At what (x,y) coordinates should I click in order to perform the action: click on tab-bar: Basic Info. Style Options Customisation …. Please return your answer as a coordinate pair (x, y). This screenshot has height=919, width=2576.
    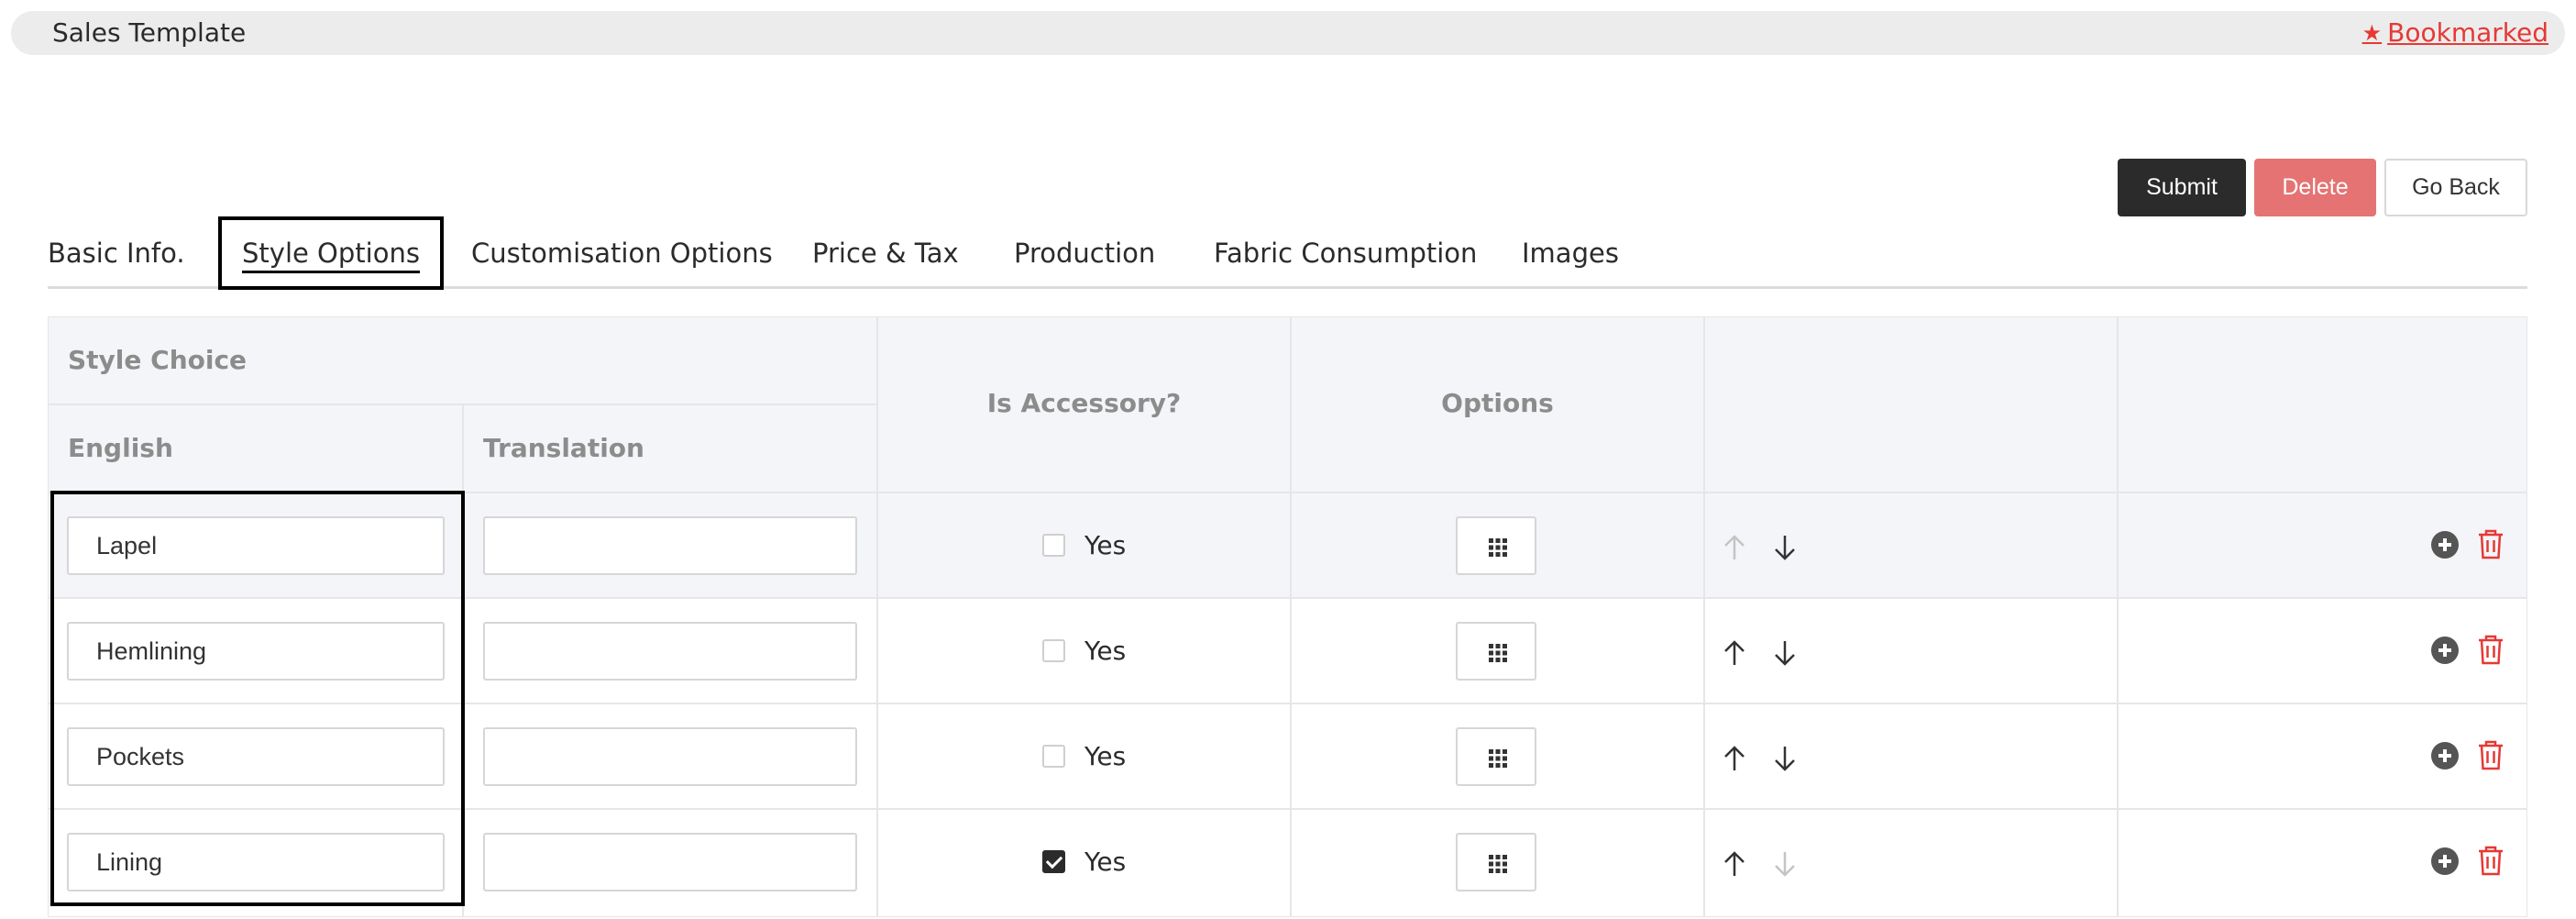
    Looking at the image, I should click on (1287, 253).